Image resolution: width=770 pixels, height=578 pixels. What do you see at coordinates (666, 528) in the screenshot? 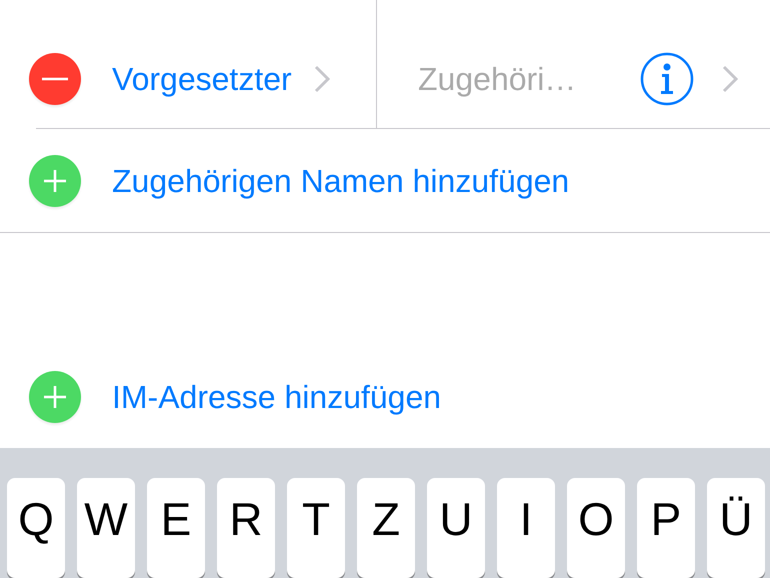
I see `keyboard-key: P` at bounding box center [666, 528].